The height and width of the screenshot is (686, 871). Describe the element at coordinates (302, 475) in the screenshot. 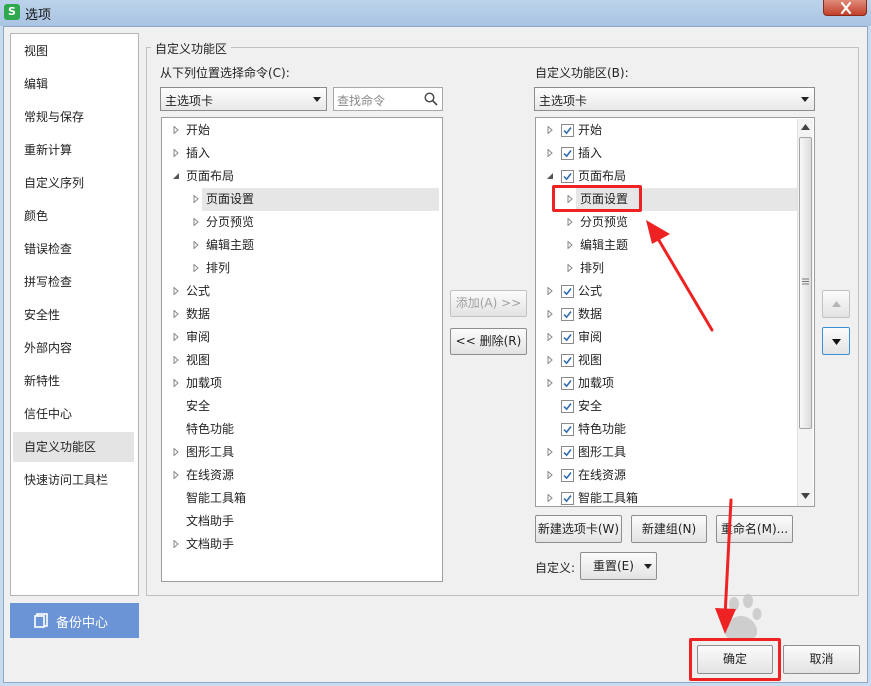

I see `command-tree-item: 在线资源` at that location.